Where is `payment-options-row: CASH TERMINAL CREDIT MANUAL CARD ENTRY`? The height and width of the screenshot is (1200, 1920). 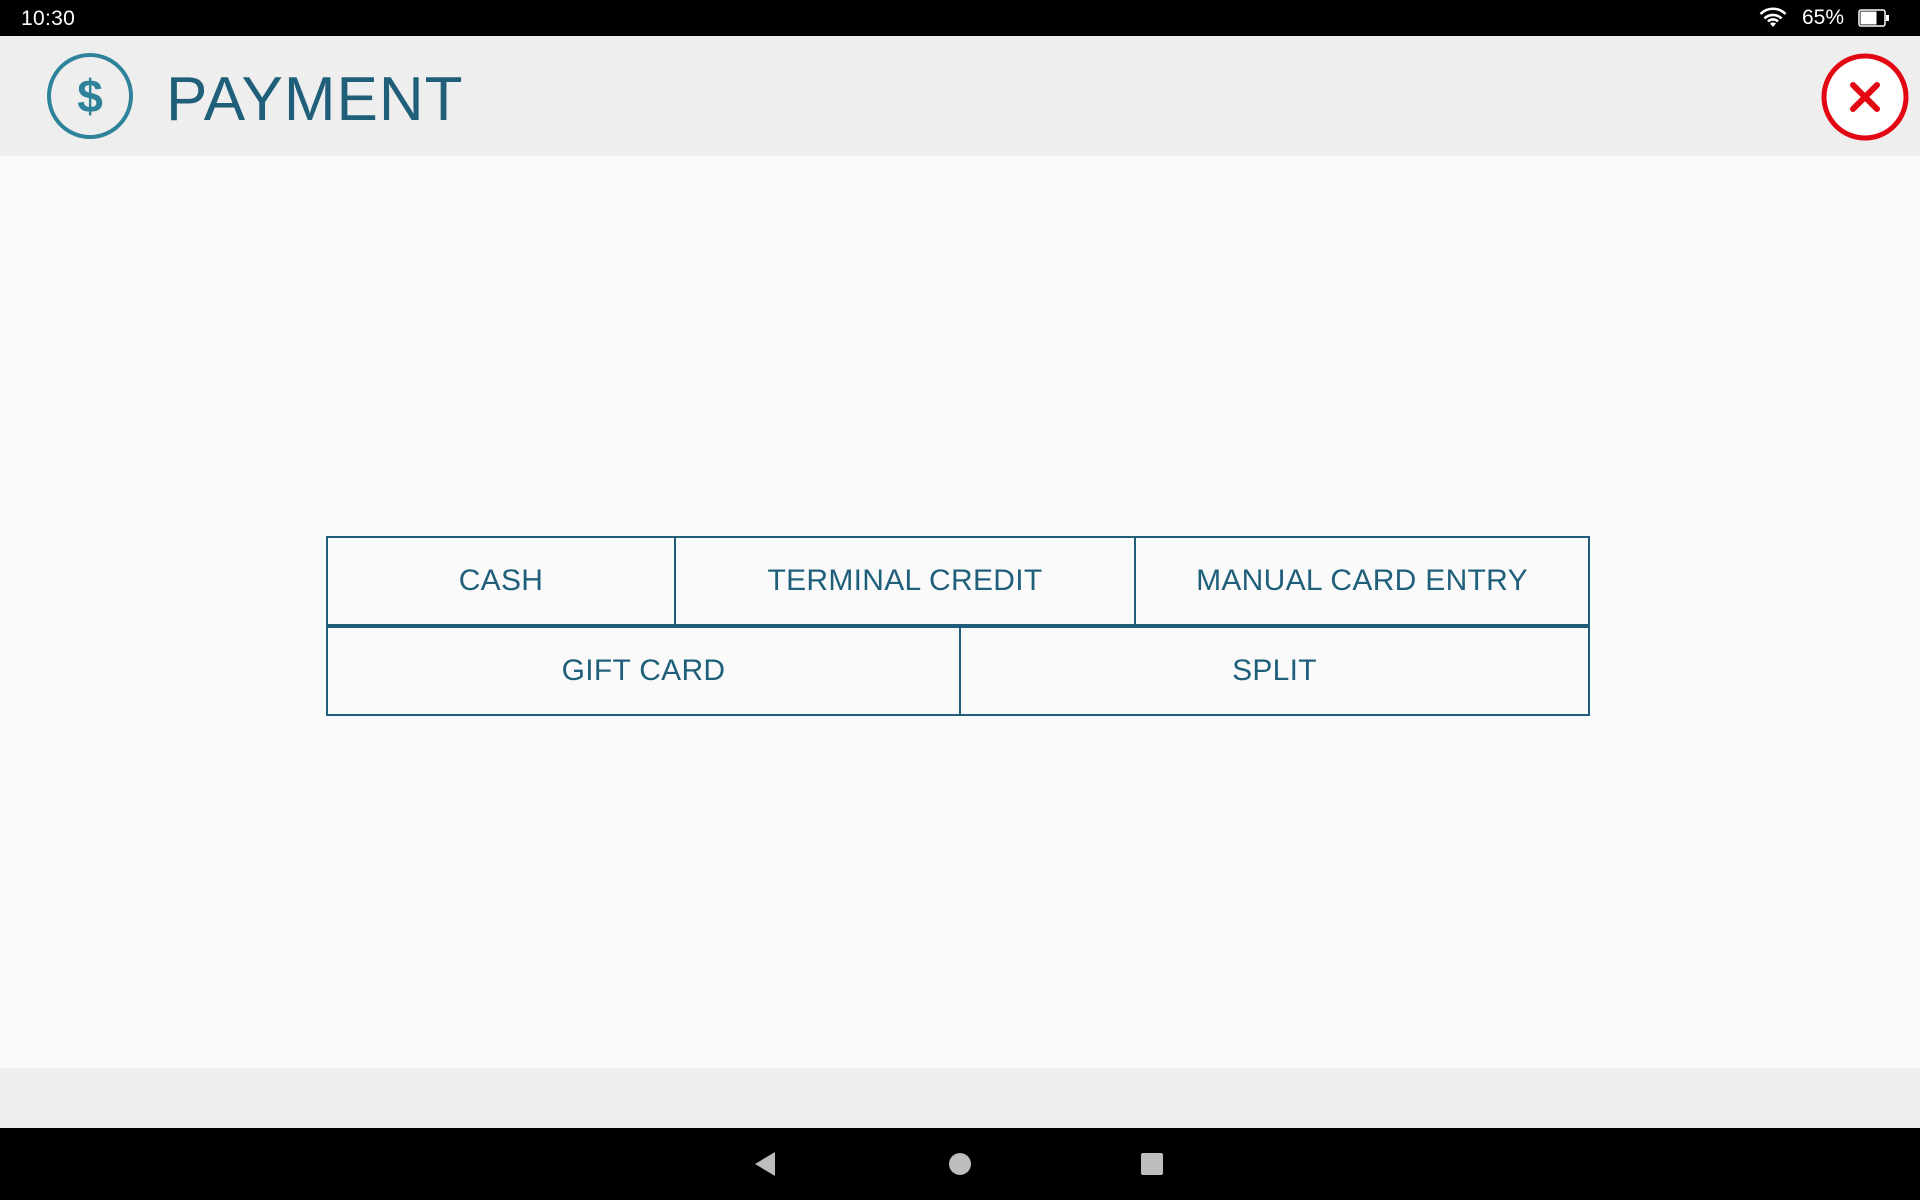
payment-options-row: CASH TERMINAL CREDIT MANUAL CARD ENTRY is located at coordinates (958, 581).